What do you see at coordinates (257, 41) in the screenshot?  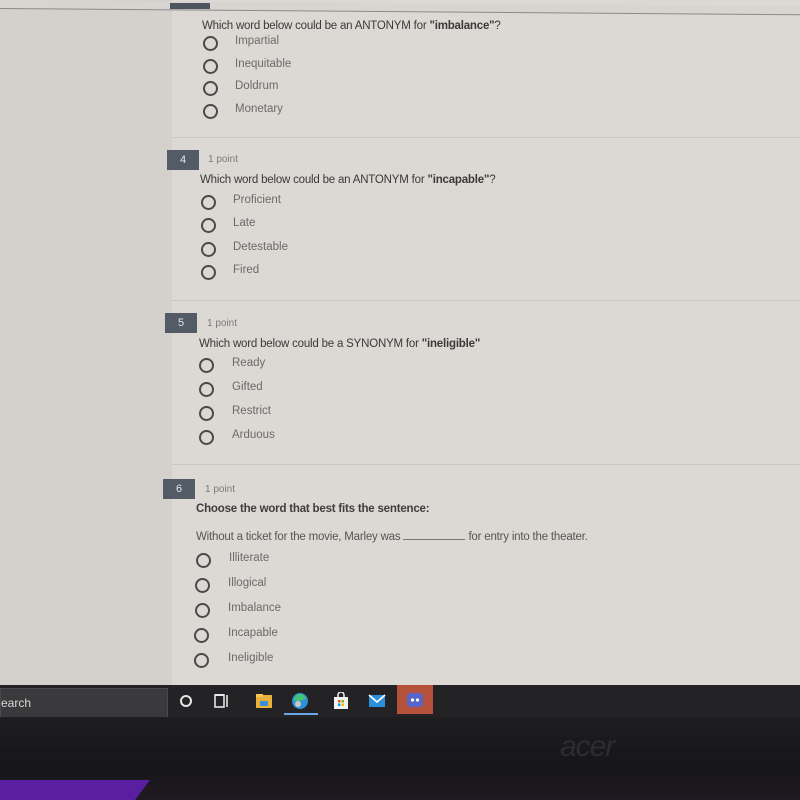 I see `option-label: Impartial` at bounding box center [257, 41].